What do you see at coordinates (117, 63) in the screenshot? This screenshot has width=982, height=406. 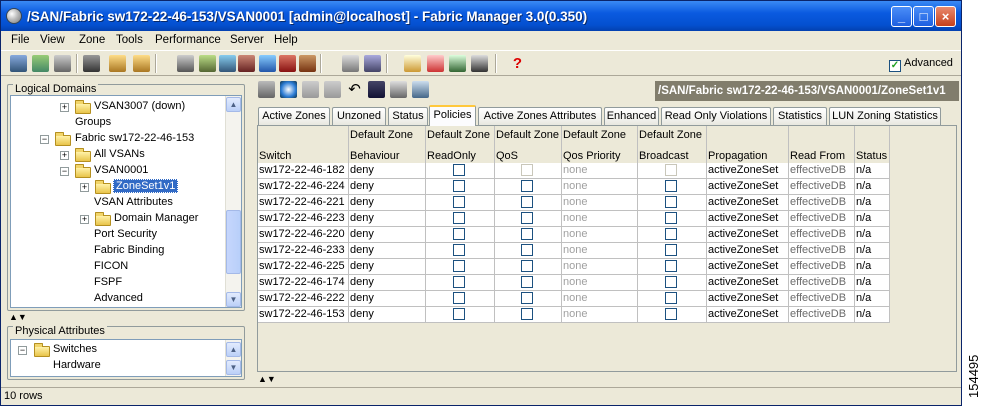 I see `lock-icon` at bounding box center [117, 63].